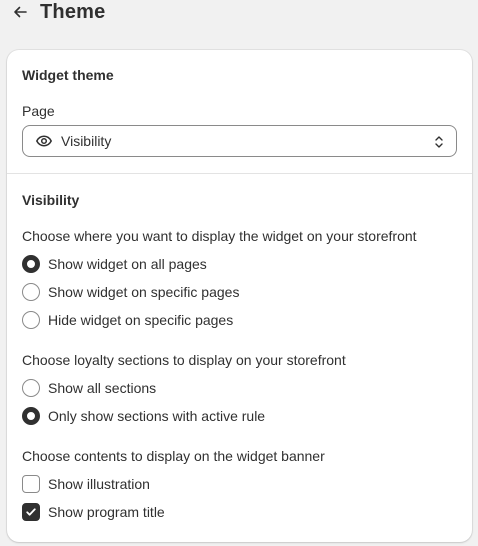  I want to click on checkmark-icon, so click(31, 512).